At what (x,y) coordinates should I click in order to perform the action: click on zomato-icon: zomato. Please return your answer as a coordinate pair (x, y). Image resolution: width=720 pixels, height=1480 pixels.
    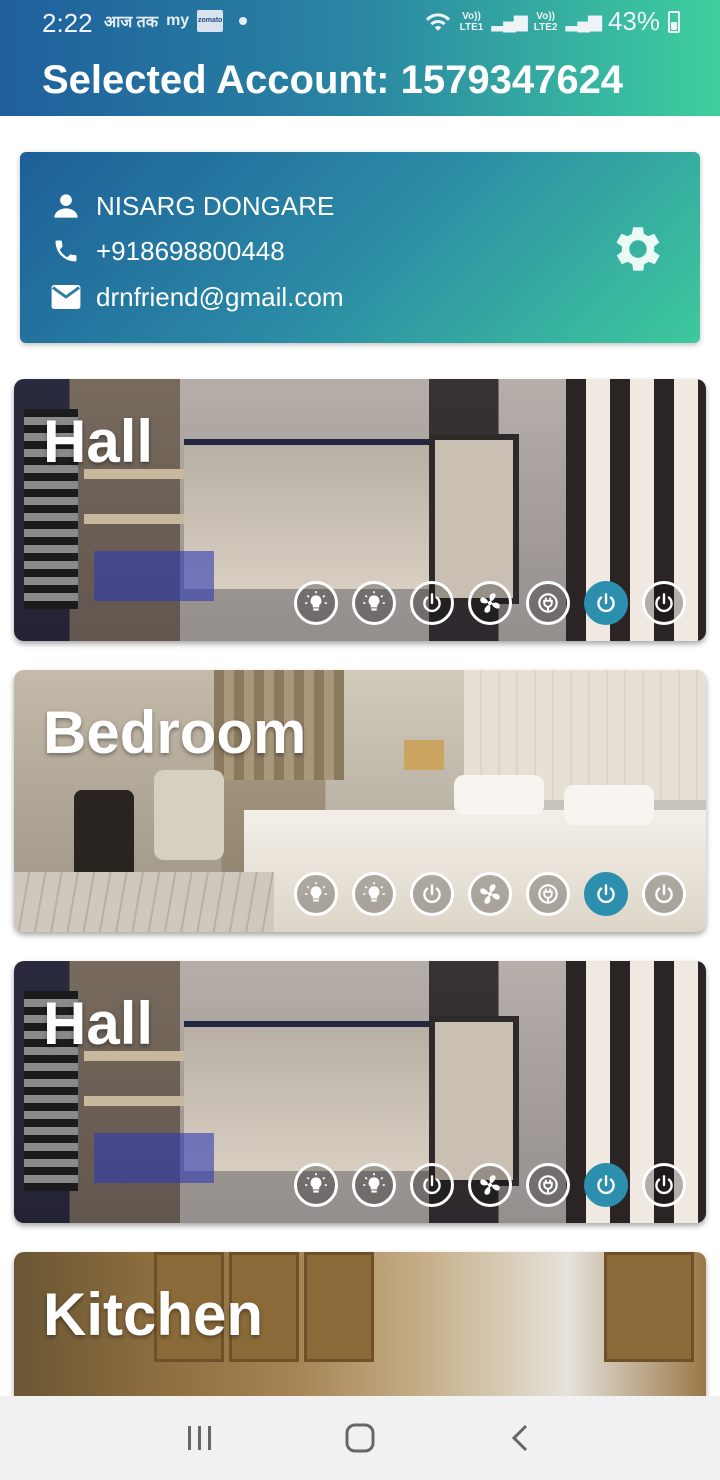
    Looking at the image, I should click on (210, 21).